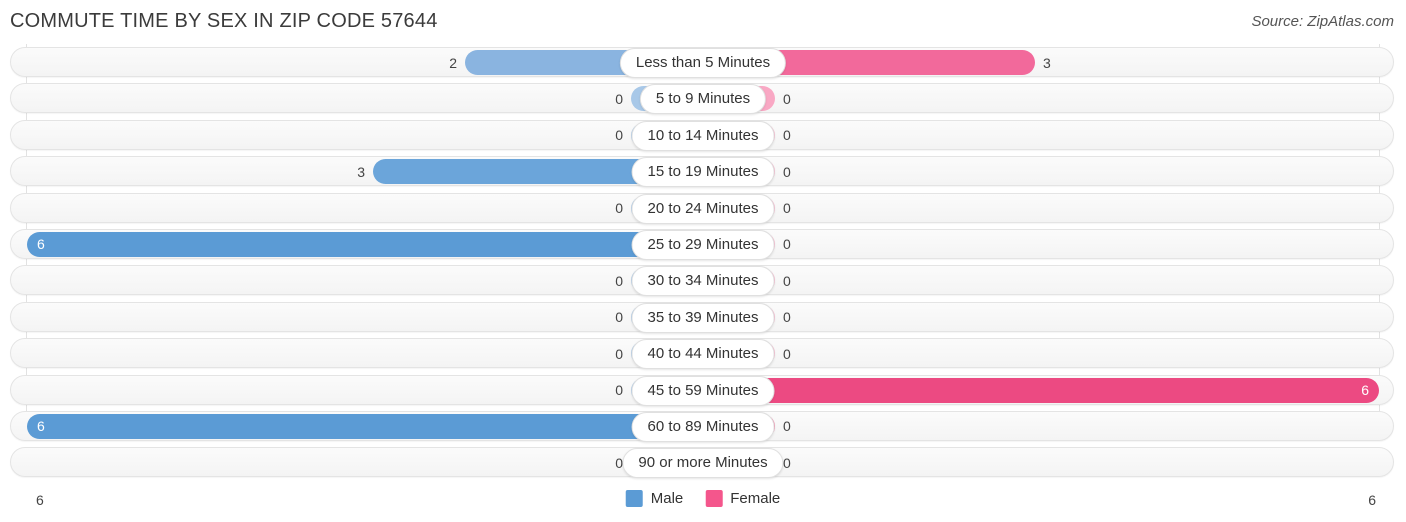 Image resolution: width=1406 pixels, height=522 pixels. Describe the element at coordinates (224, 21) in the screenshot. I see `page-title: COMMUTE TIME BY SEX IN ZIP CODE 57644` at that location.